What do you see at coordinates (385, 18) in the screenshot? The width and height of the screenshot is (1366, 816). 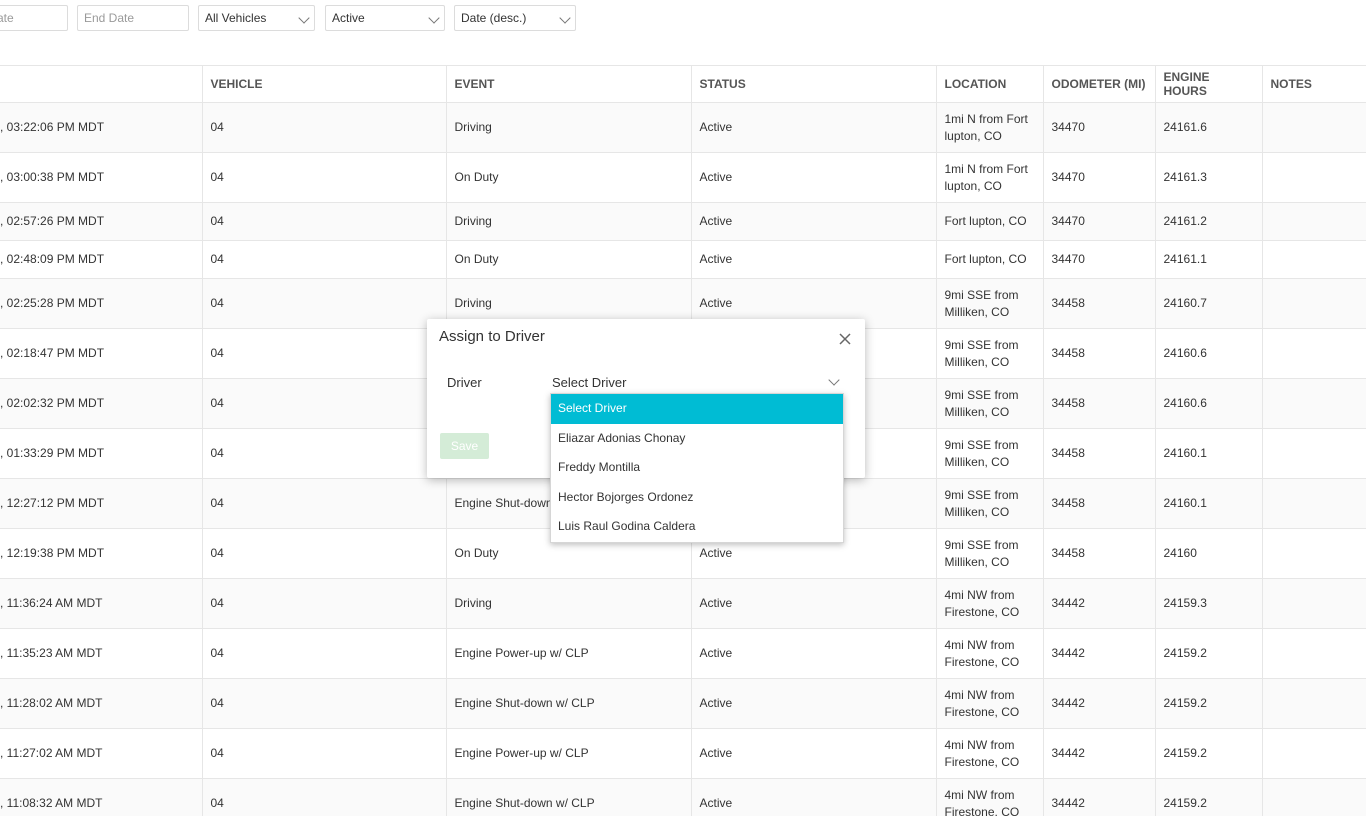 I see `status-select: Active` at bounding box center [385, 18].